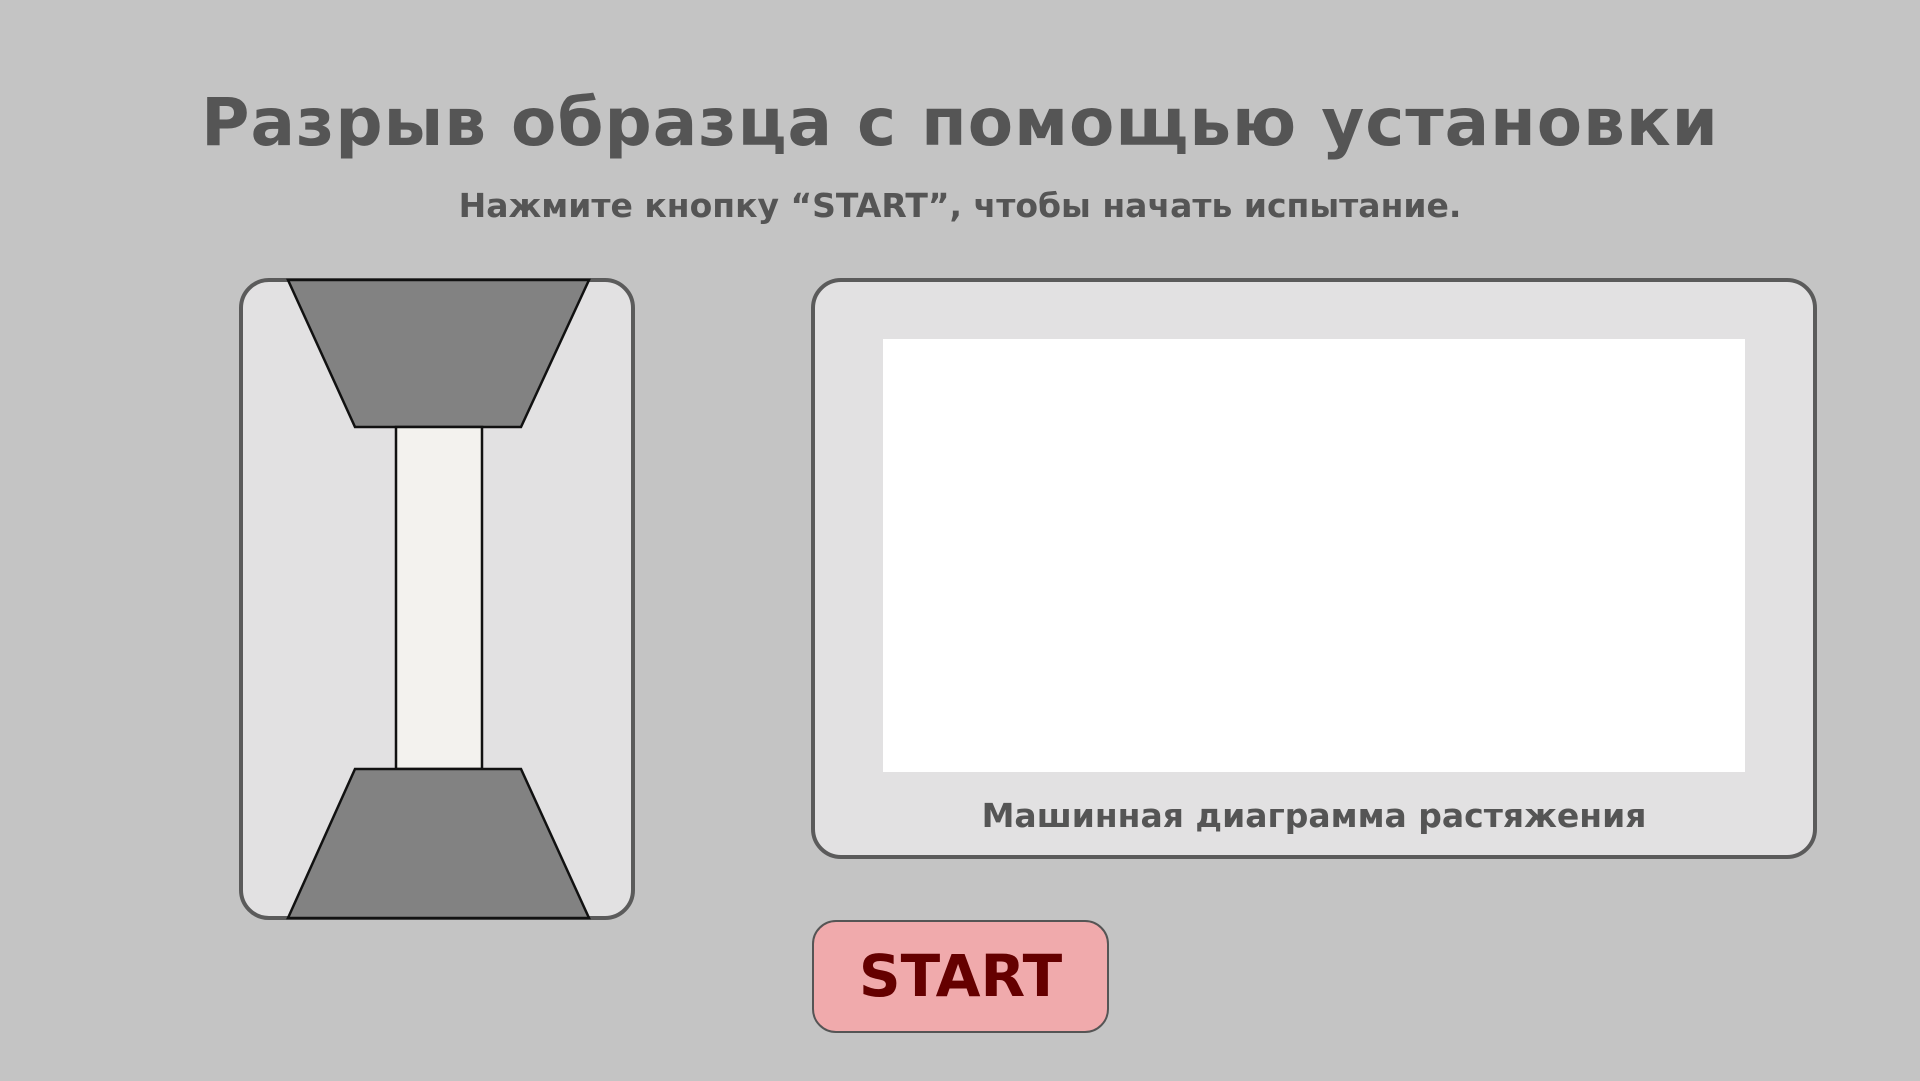 Image resolution: width=1920 pixels, height=1081 pixels. What do you see at coordinates (960, 976) in the screenshot?
I see `start-button: START` at bounding box center [960, 976].